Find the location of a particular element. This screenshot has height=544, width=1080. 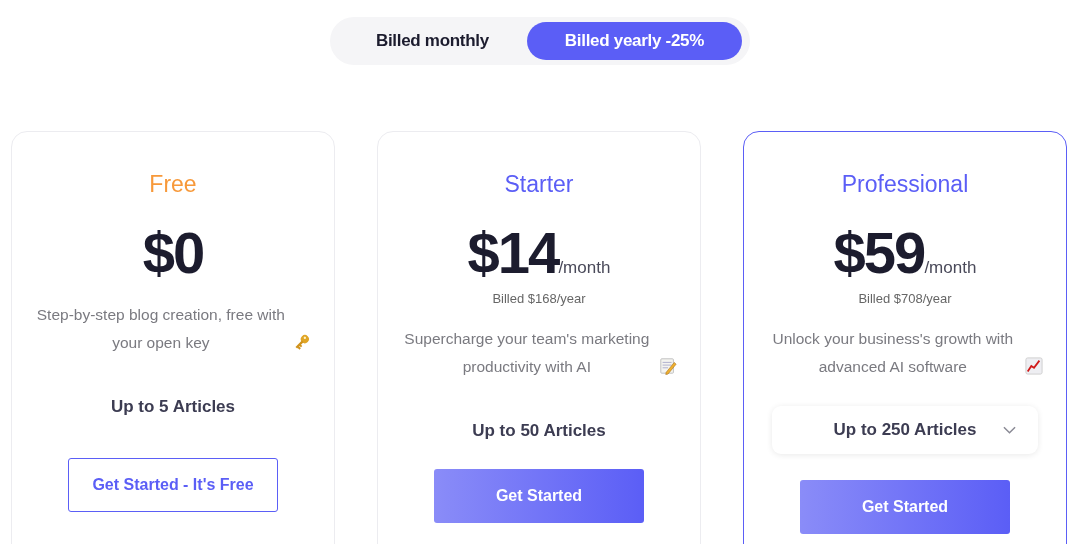

billing-option: Billed monthly is located at coordinates (432, 41).